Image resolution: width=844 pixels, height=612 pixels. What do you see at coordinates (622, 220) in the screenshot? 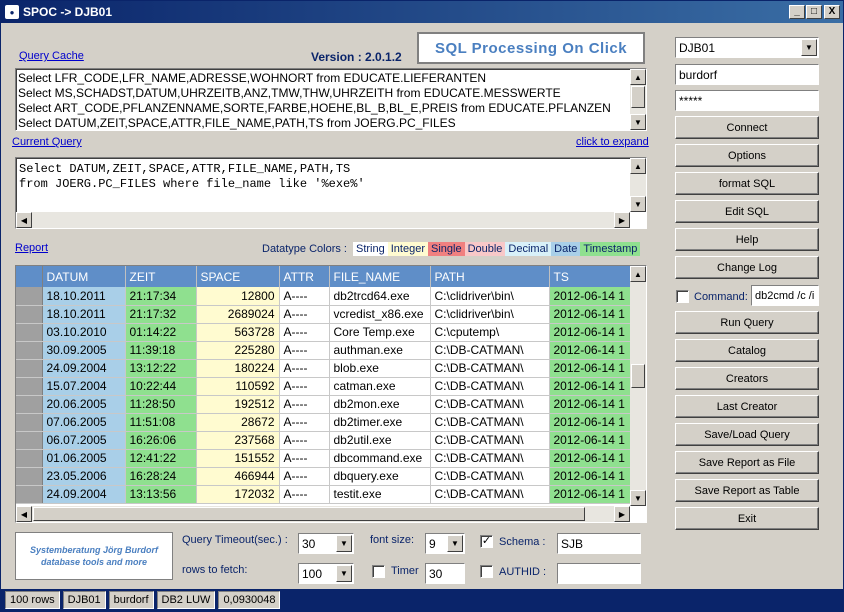
I see `scroll-right-icon: ▶` at bounding box center [622, 220].